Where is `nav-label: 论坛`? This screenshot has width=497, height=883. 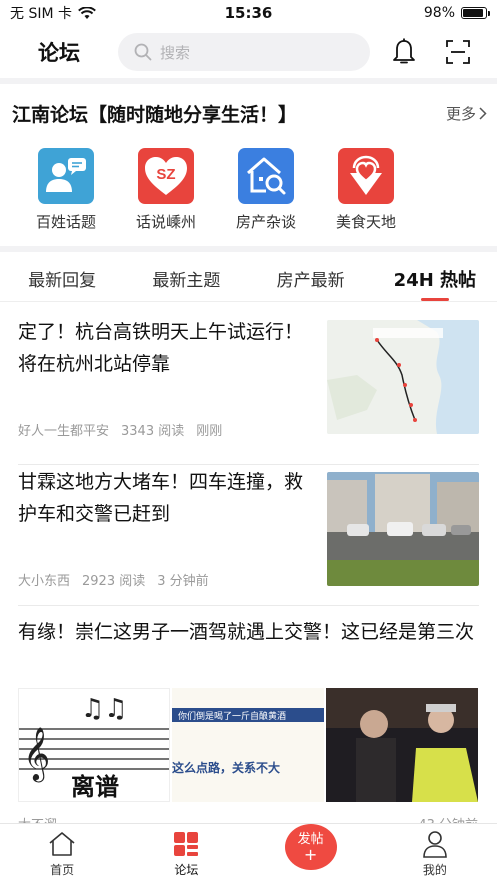
nav-label: 论坛 is located at coordinates (186, 870).